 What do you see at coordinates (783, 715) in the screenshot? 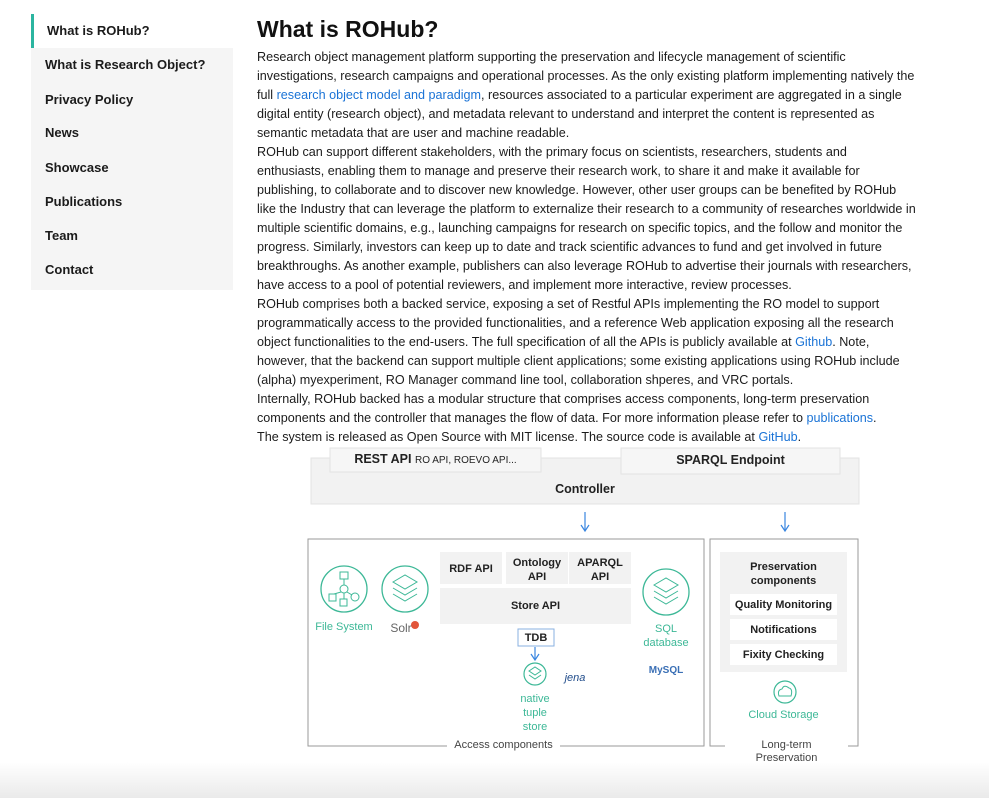
I see `cloud-storage-label: Cloud Storage` at bounding box center [783, 715].